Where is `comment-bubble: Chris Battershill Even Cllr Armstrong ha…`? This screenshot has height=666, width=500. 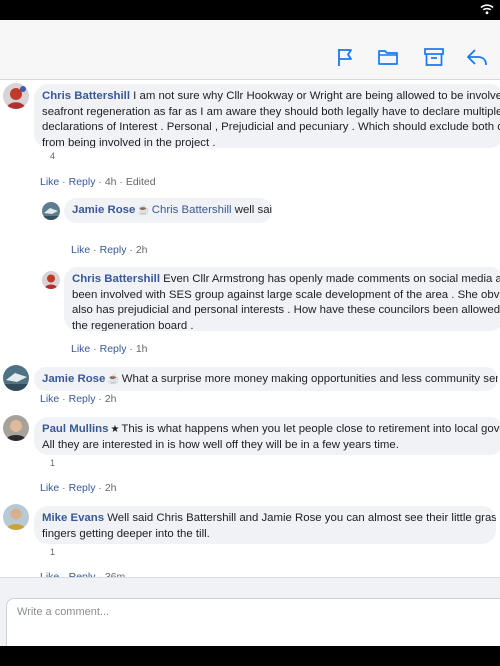
comment-bubble: Chris Battershill Even Cllr Armstrong ha… is located at coordinates (282, 299).